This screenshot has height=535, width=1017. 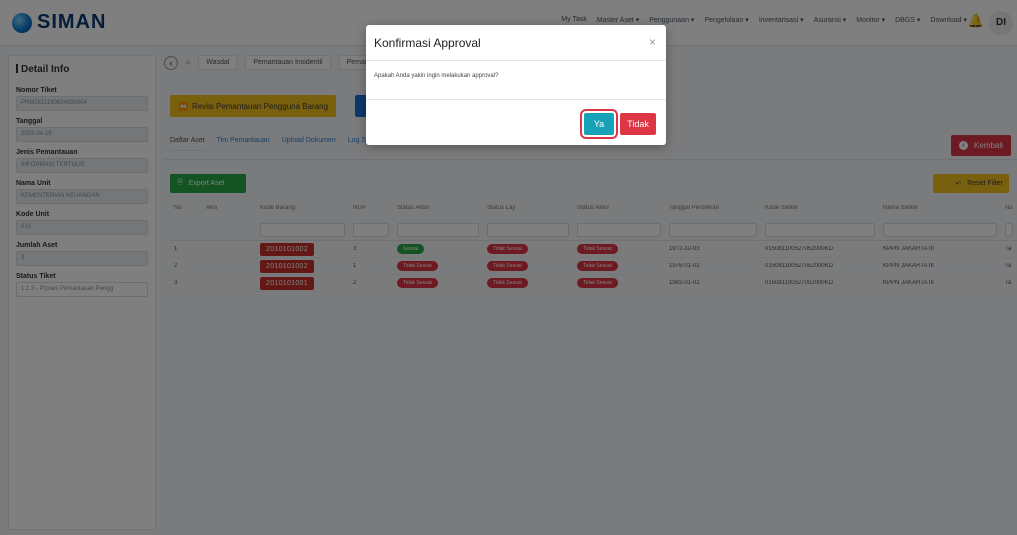 What do you see at coordinates (652, 42) in the screenshot?
I see `close-icon: ×` at bounding box center [652, 42].